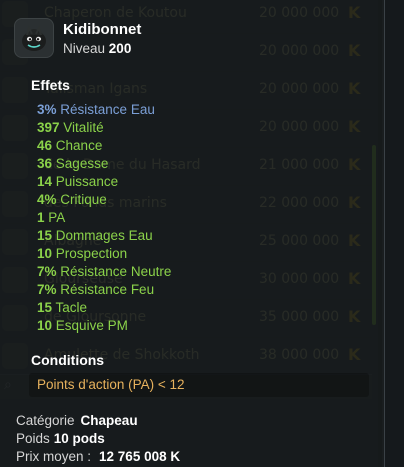 This screenshot has width=404, height=467. I want to click on effect-line: 14 Puissance, so click(104, 182).